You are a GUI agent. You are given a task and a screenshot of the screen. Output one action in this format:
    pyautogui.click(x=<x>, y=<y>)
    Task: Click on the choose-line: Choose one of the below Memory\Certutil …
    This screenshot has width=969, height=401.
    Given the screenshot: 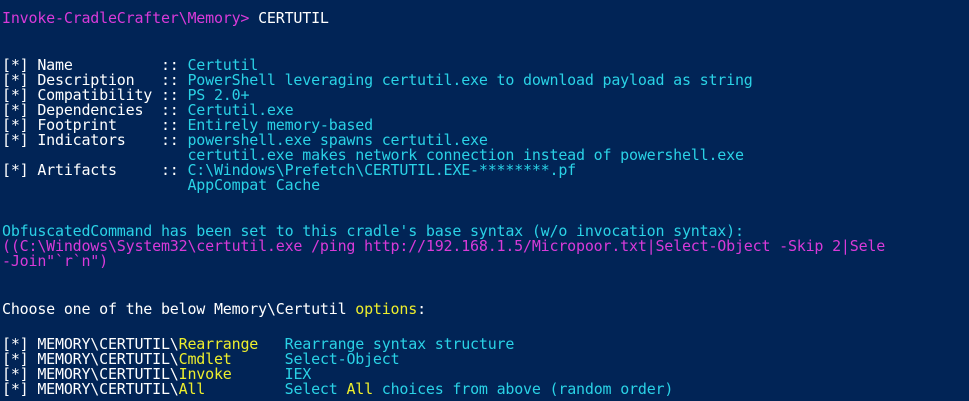 What is the action you would take?
    pyautogui.click(x=214, y=309)
    